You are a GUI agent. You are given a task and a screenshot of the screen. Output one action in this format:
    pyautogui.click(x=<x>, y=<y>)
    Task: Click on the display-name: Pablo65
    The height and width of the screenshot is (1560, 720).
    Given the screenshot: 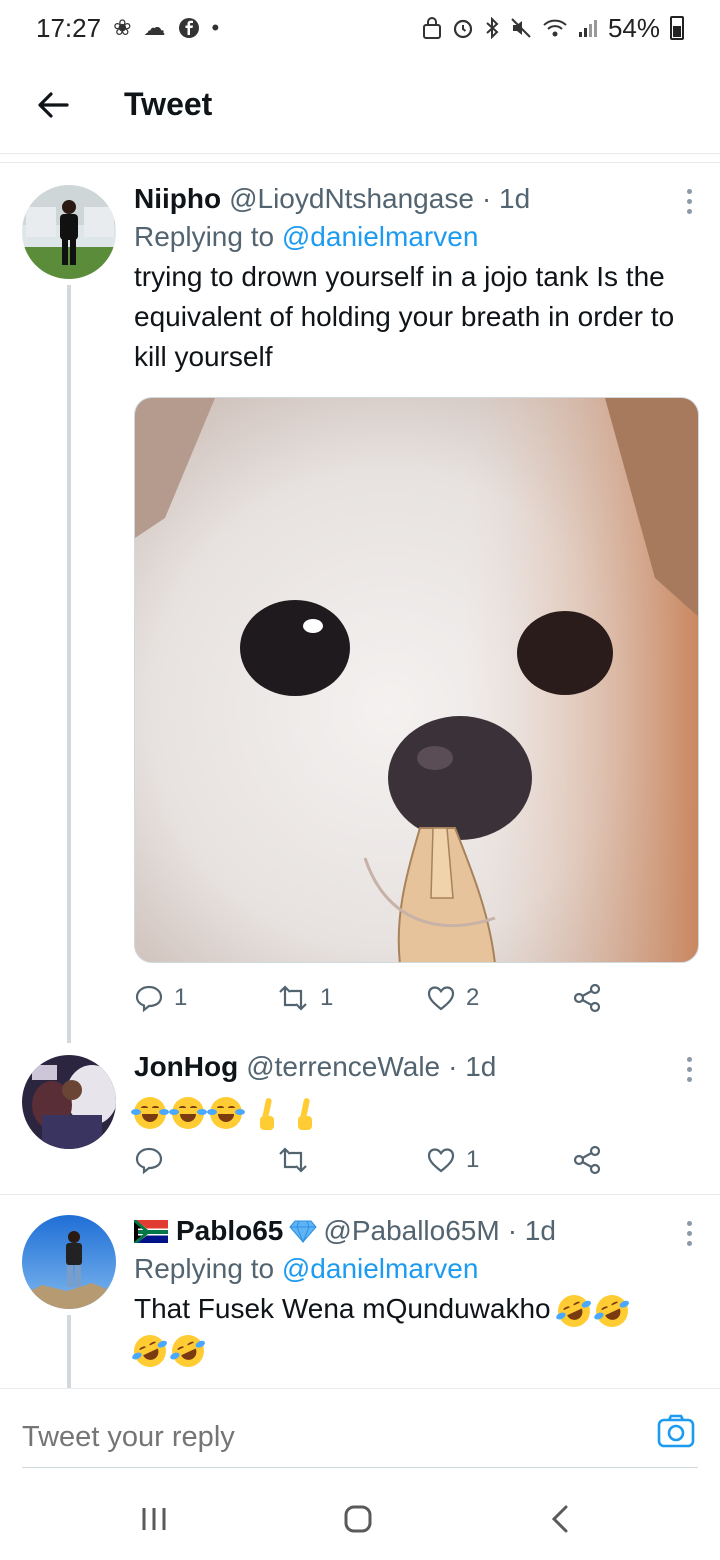 What is the action you would take?
    pyautogui.click(x=229, y=1231)
    